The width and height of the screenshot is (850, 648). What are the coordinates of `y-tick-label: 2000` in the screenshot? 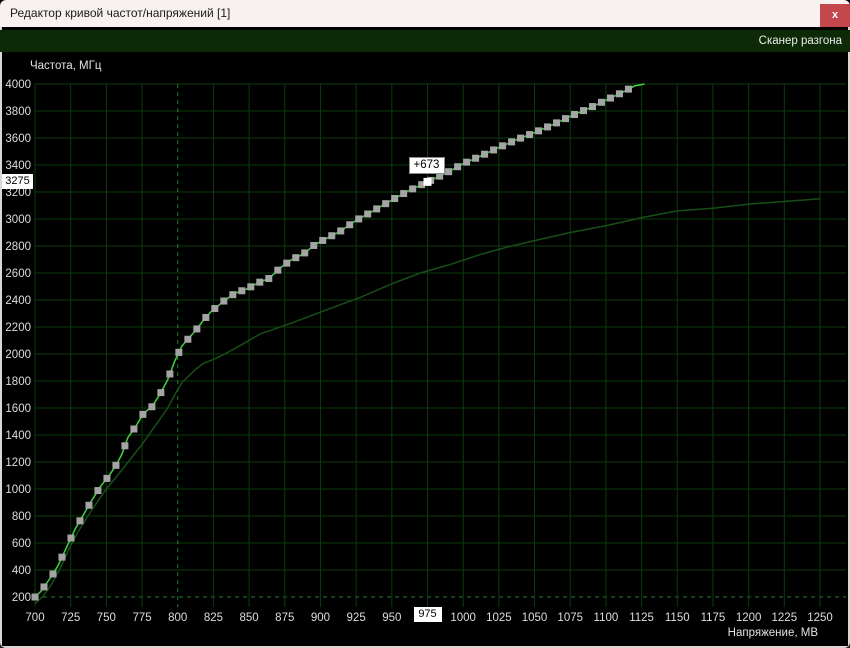 It's located at (18, 355).